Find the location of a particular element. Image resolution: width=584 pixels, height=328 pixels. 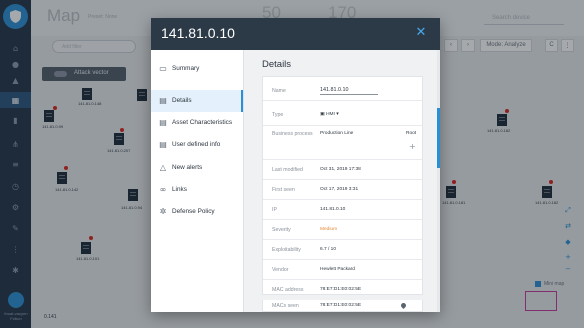

field-row-business-process: Business process Production Line Root + is located at coordinates (342, 143).